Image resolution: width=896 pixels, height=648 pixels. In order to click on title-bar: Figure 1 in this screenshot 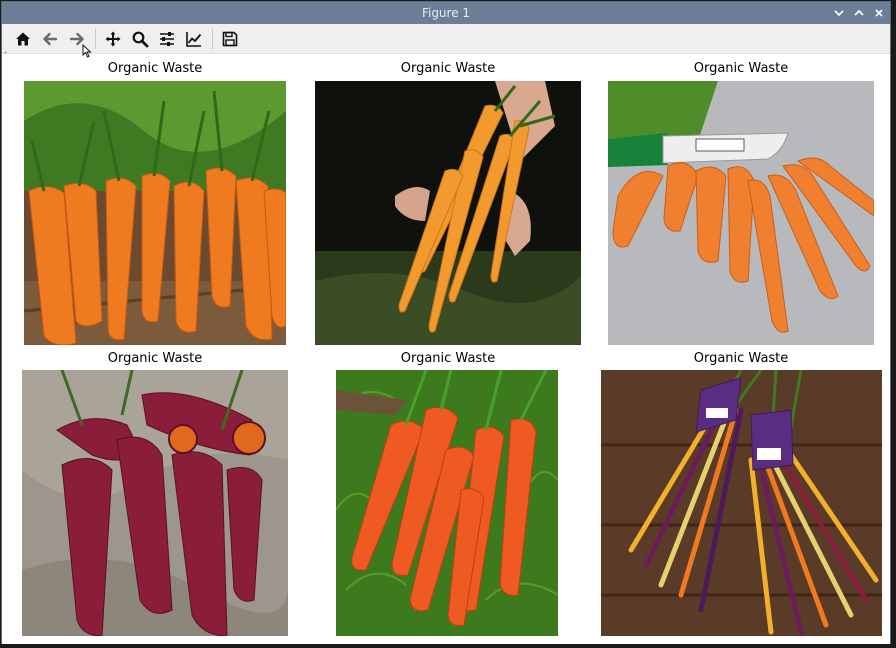, I will do `click(446, 13)`.